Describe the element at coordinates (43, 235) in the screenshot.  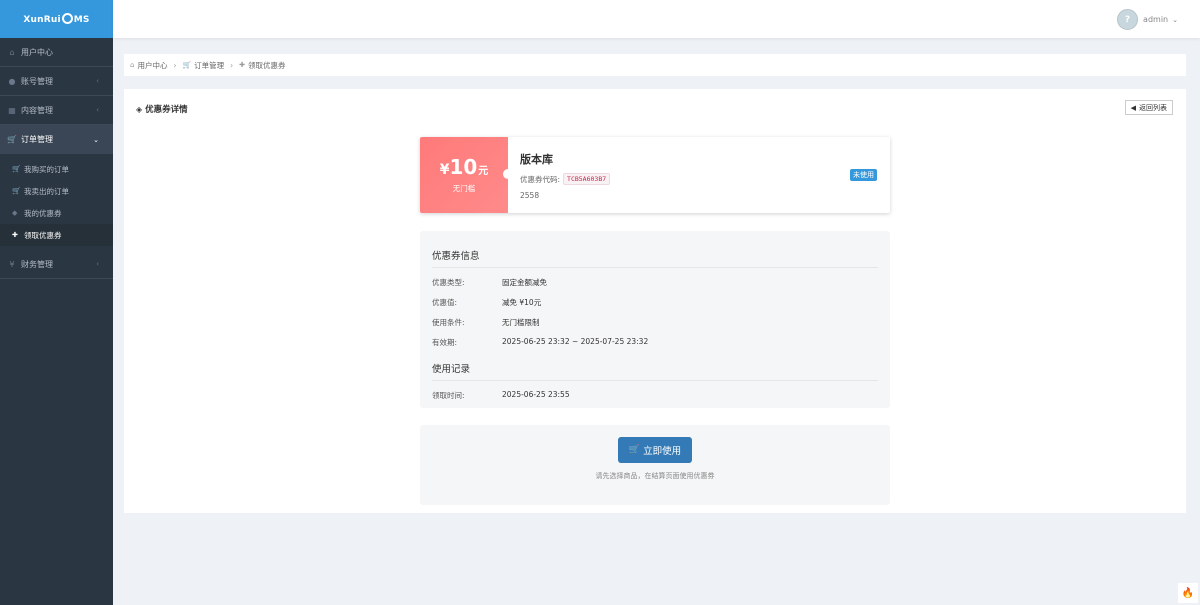
I see `sidebar-subitem-label: 领取优惠券` at that location.